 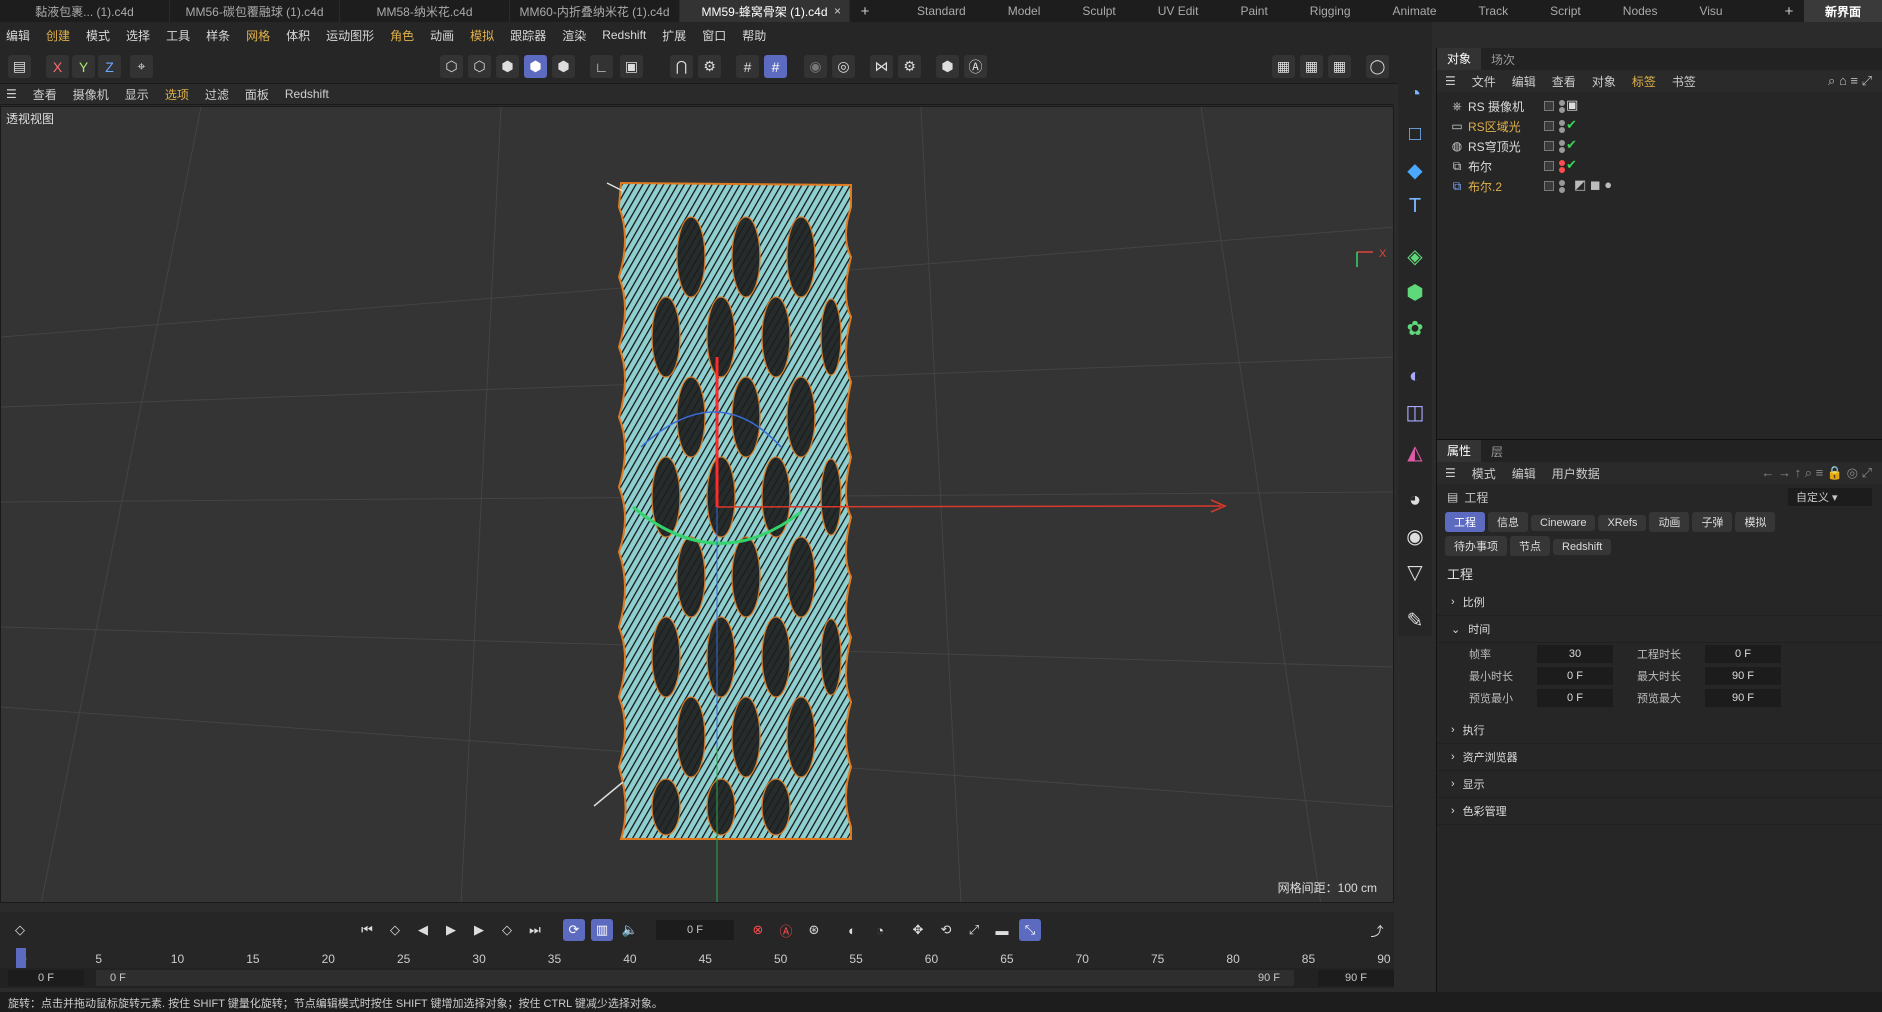 I want to click on attr-menu-edit: 编辑, so click(x=1524, y=473).